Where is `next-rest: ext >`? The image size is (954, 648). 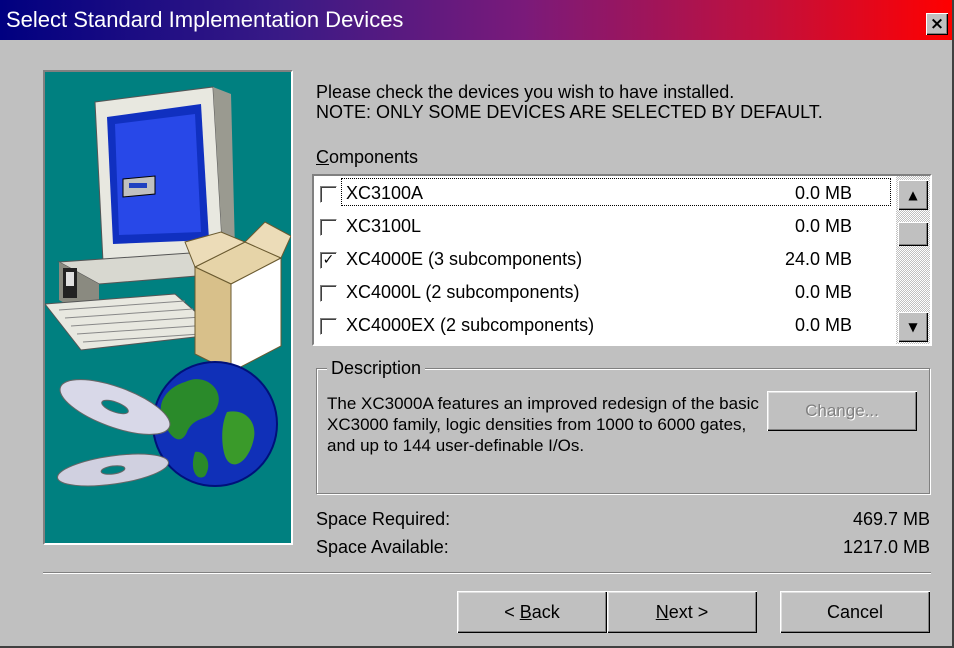 next-rest: ext > is located at coordinates (688, 612).